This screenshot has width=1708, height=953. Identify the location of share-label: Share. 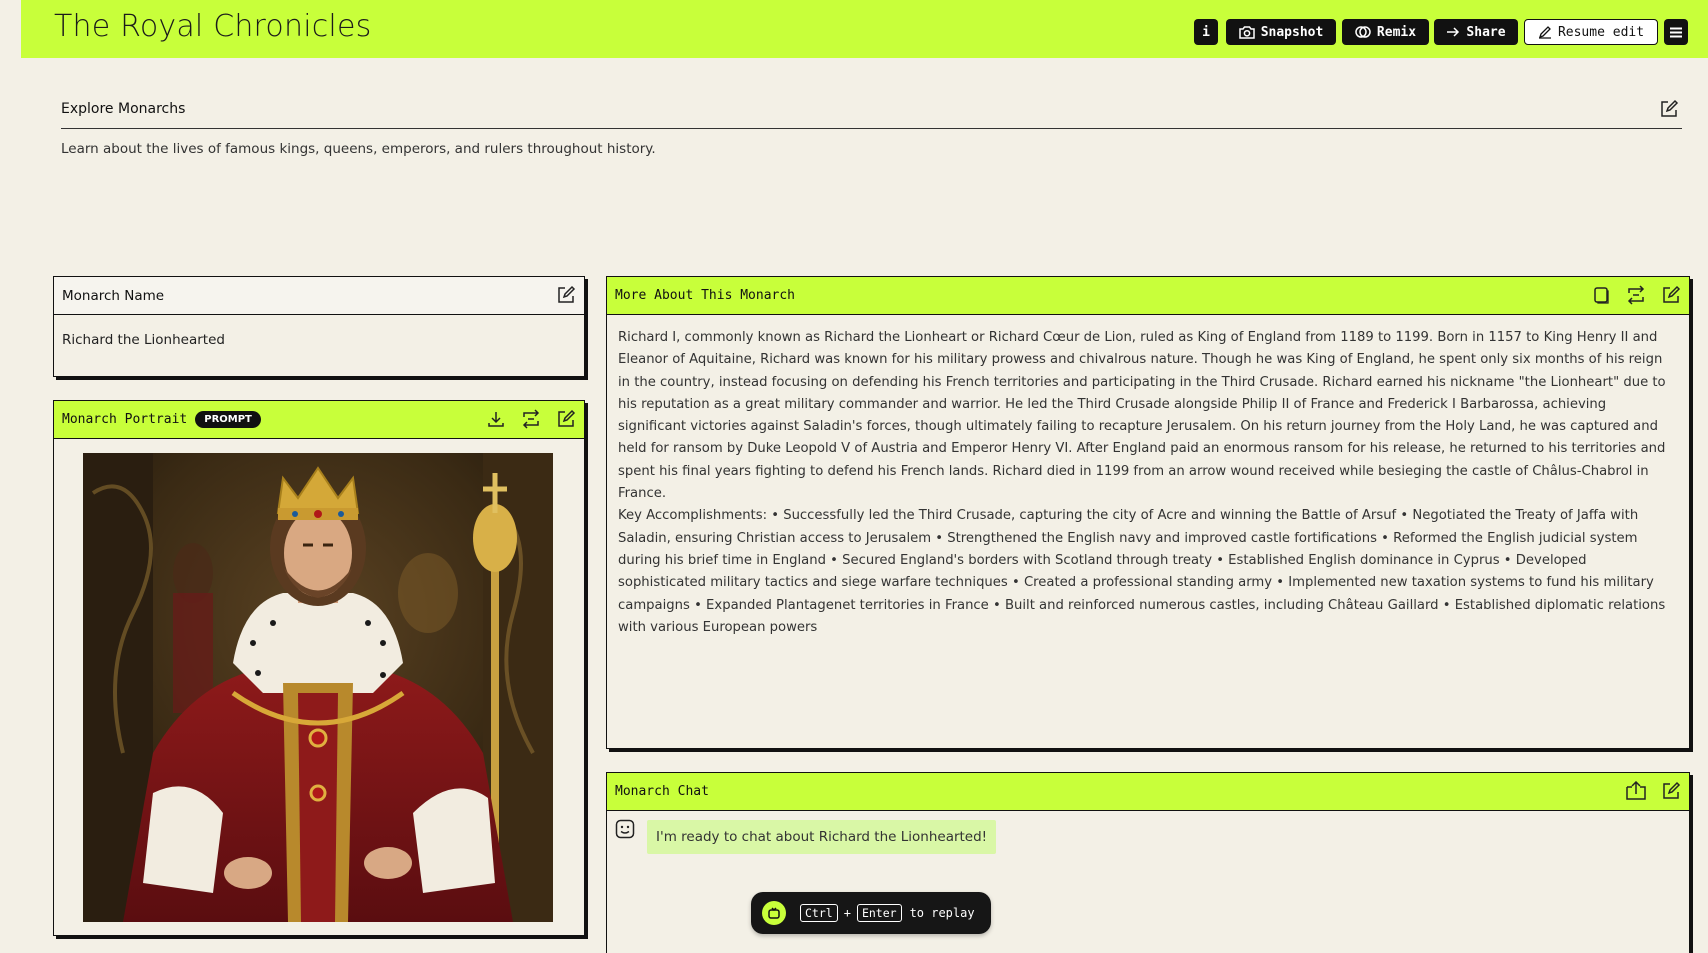
(1486, 32).